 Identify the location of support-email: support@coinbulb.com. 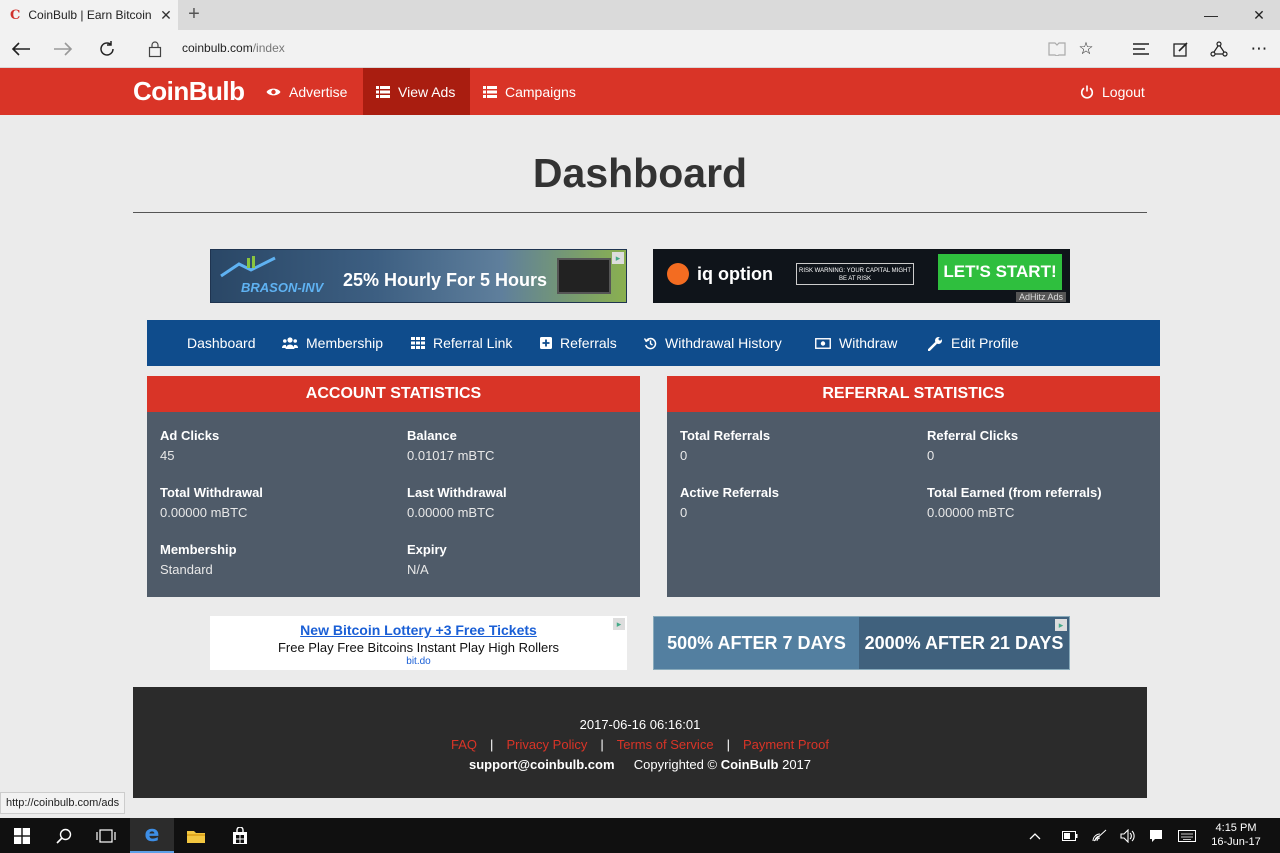
(542, 764).